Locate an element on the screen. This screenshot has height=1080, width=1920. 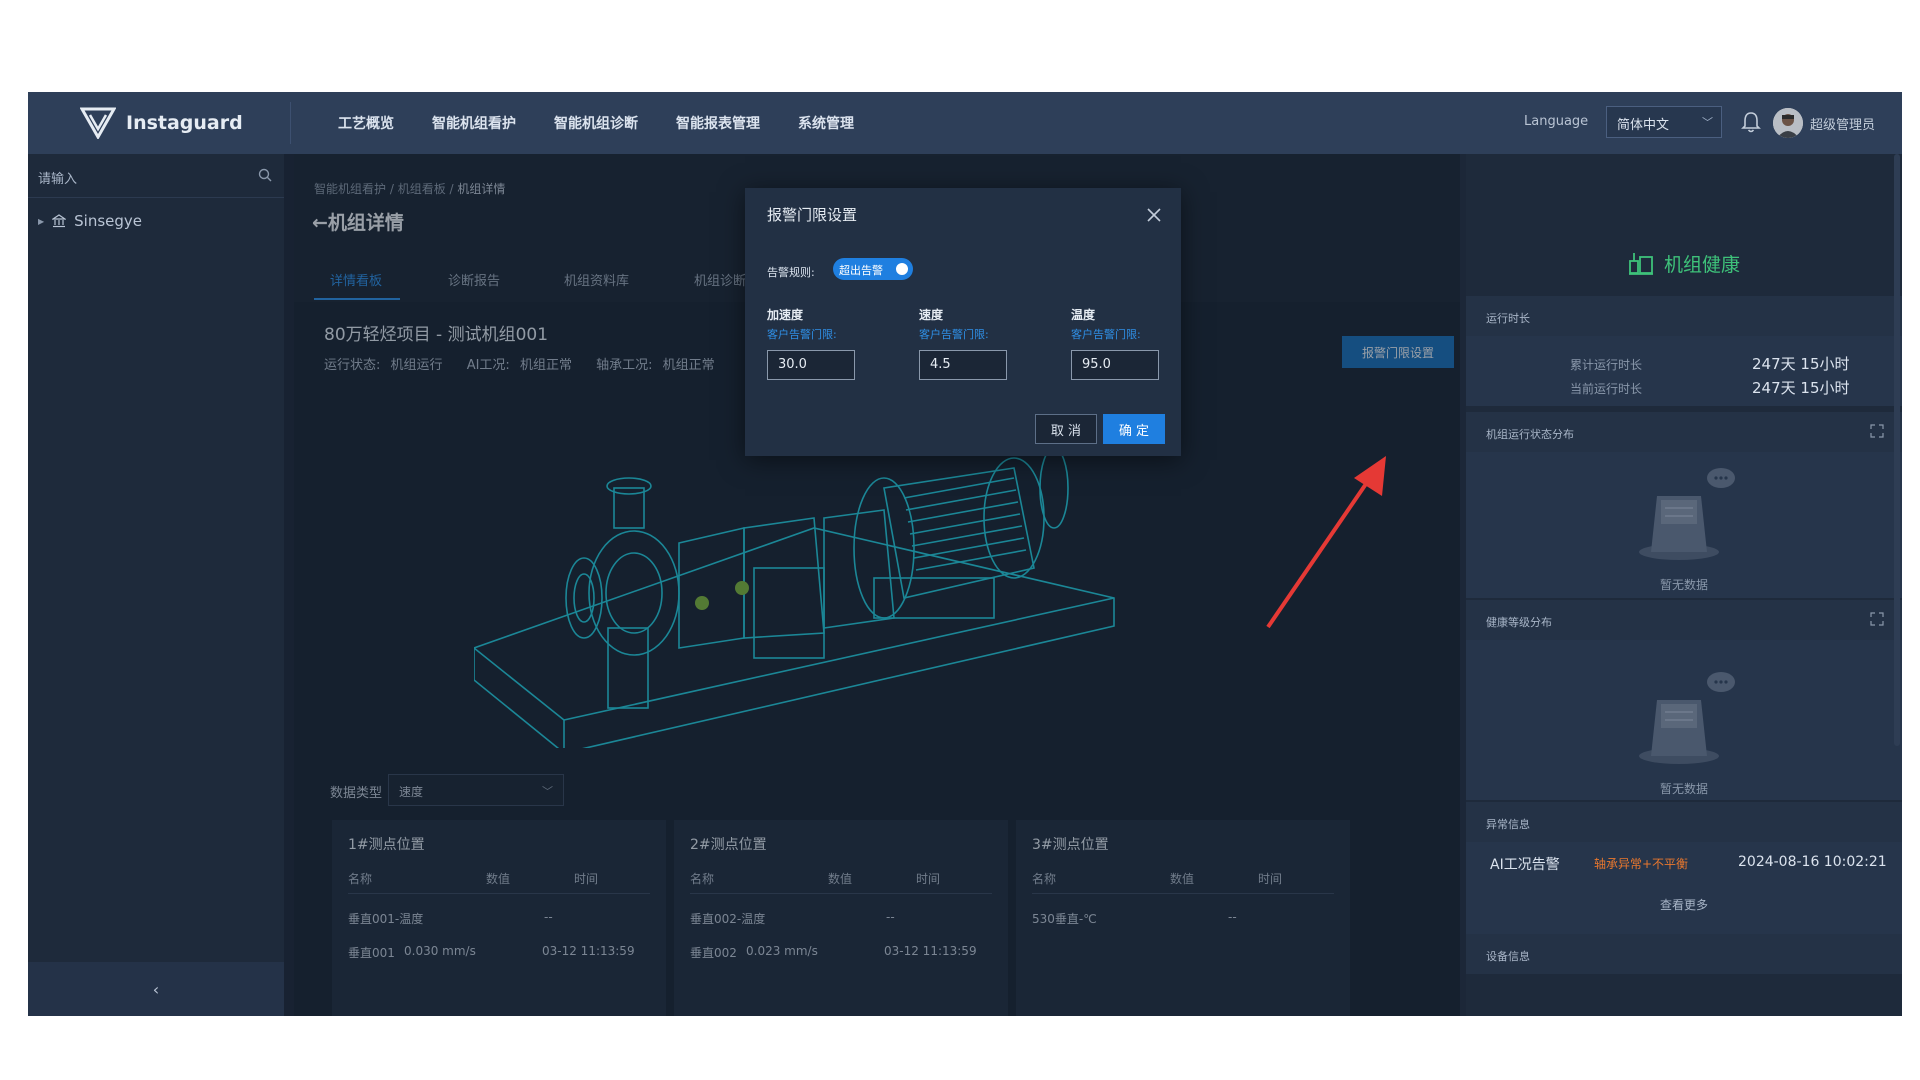
tree-item-label: Sinsegye is located at coordinates (108, 221).